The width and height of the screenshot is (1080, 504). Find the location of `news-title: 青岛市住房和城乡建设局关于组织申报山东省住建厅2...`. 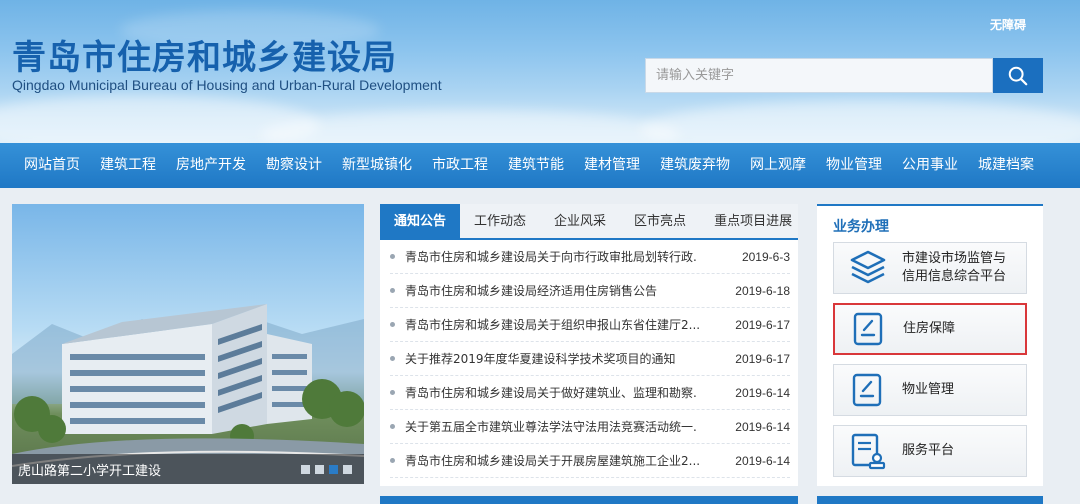

news-title: 青岛市住房和城乡建设局关于组织申报山东省住建厅2... is located at coordinates (558, 324).